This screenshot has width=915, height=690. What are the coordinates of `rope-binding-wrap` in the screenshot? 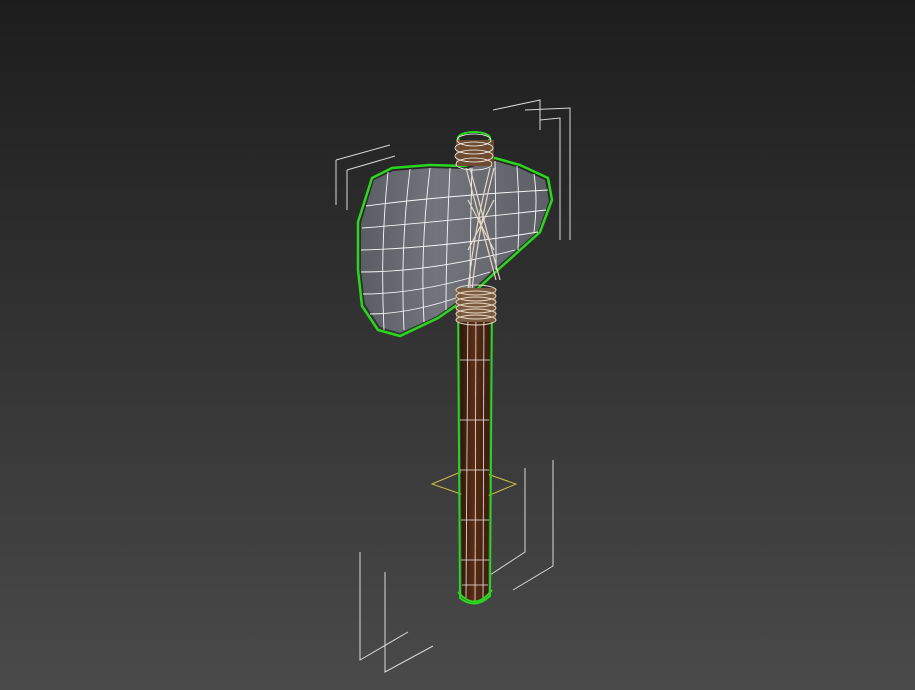 It's located at (476, 305).